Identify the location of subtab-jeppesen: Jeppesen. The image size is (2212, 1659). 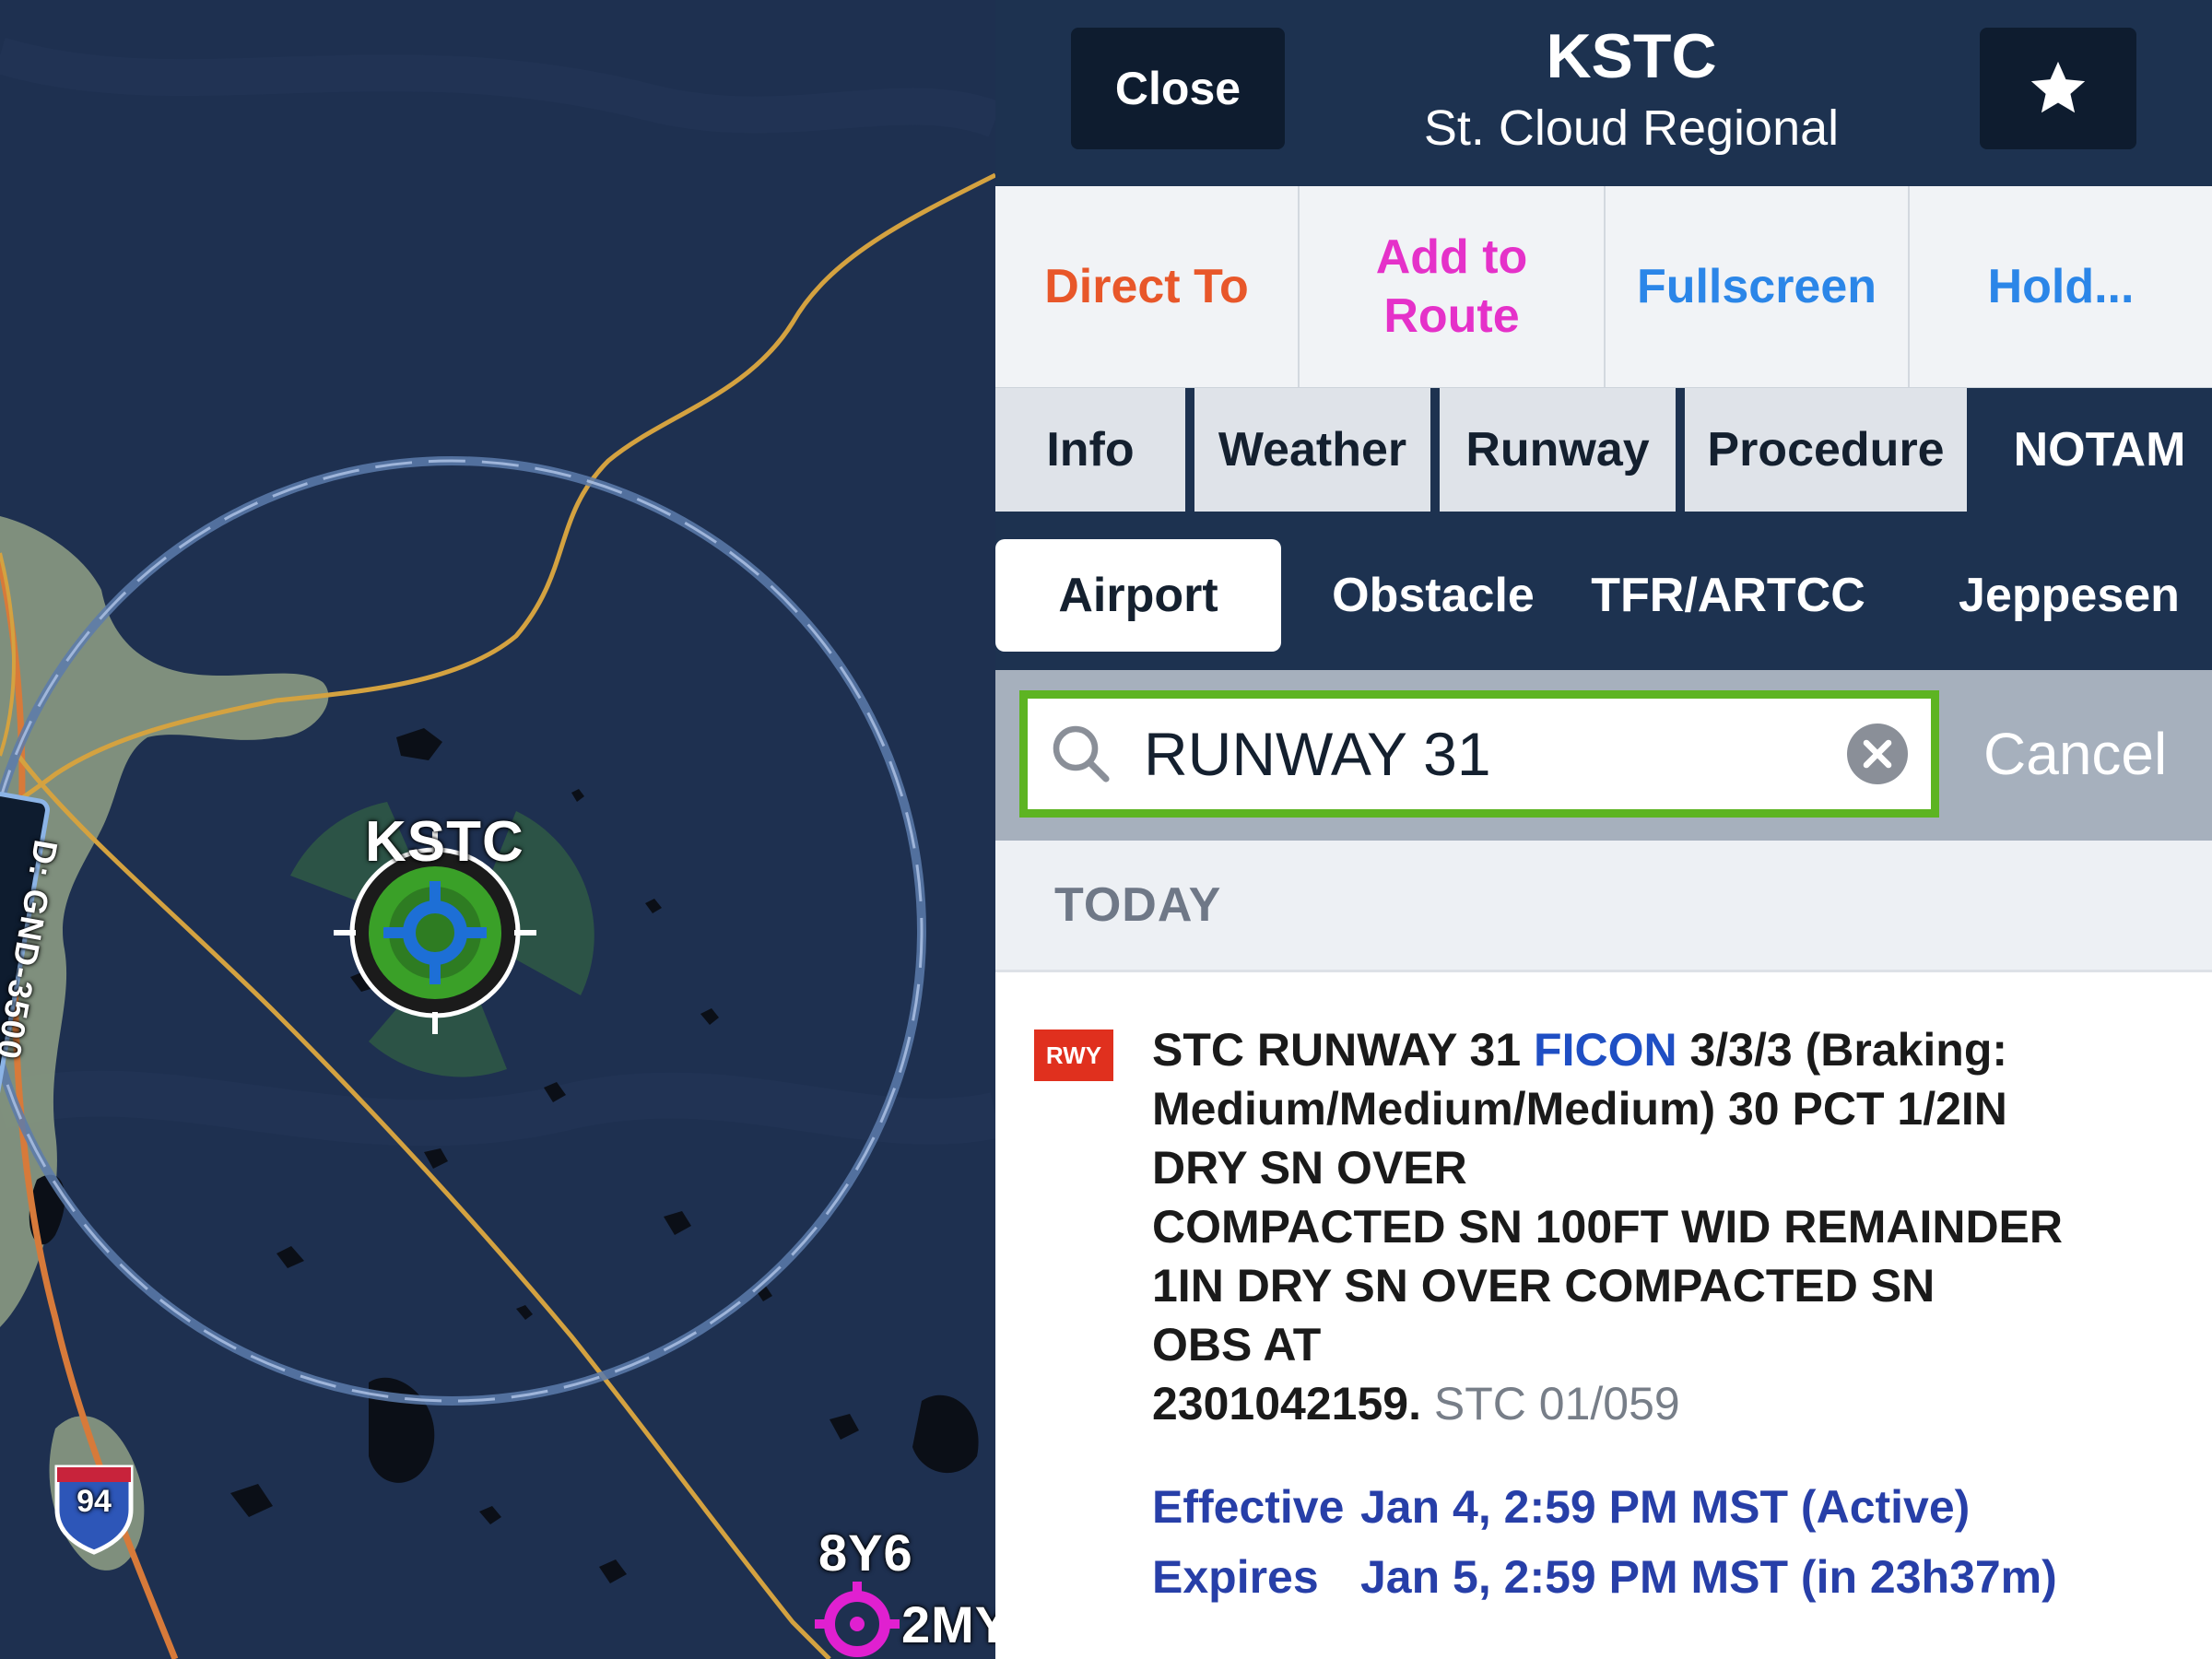
(2069, 595).